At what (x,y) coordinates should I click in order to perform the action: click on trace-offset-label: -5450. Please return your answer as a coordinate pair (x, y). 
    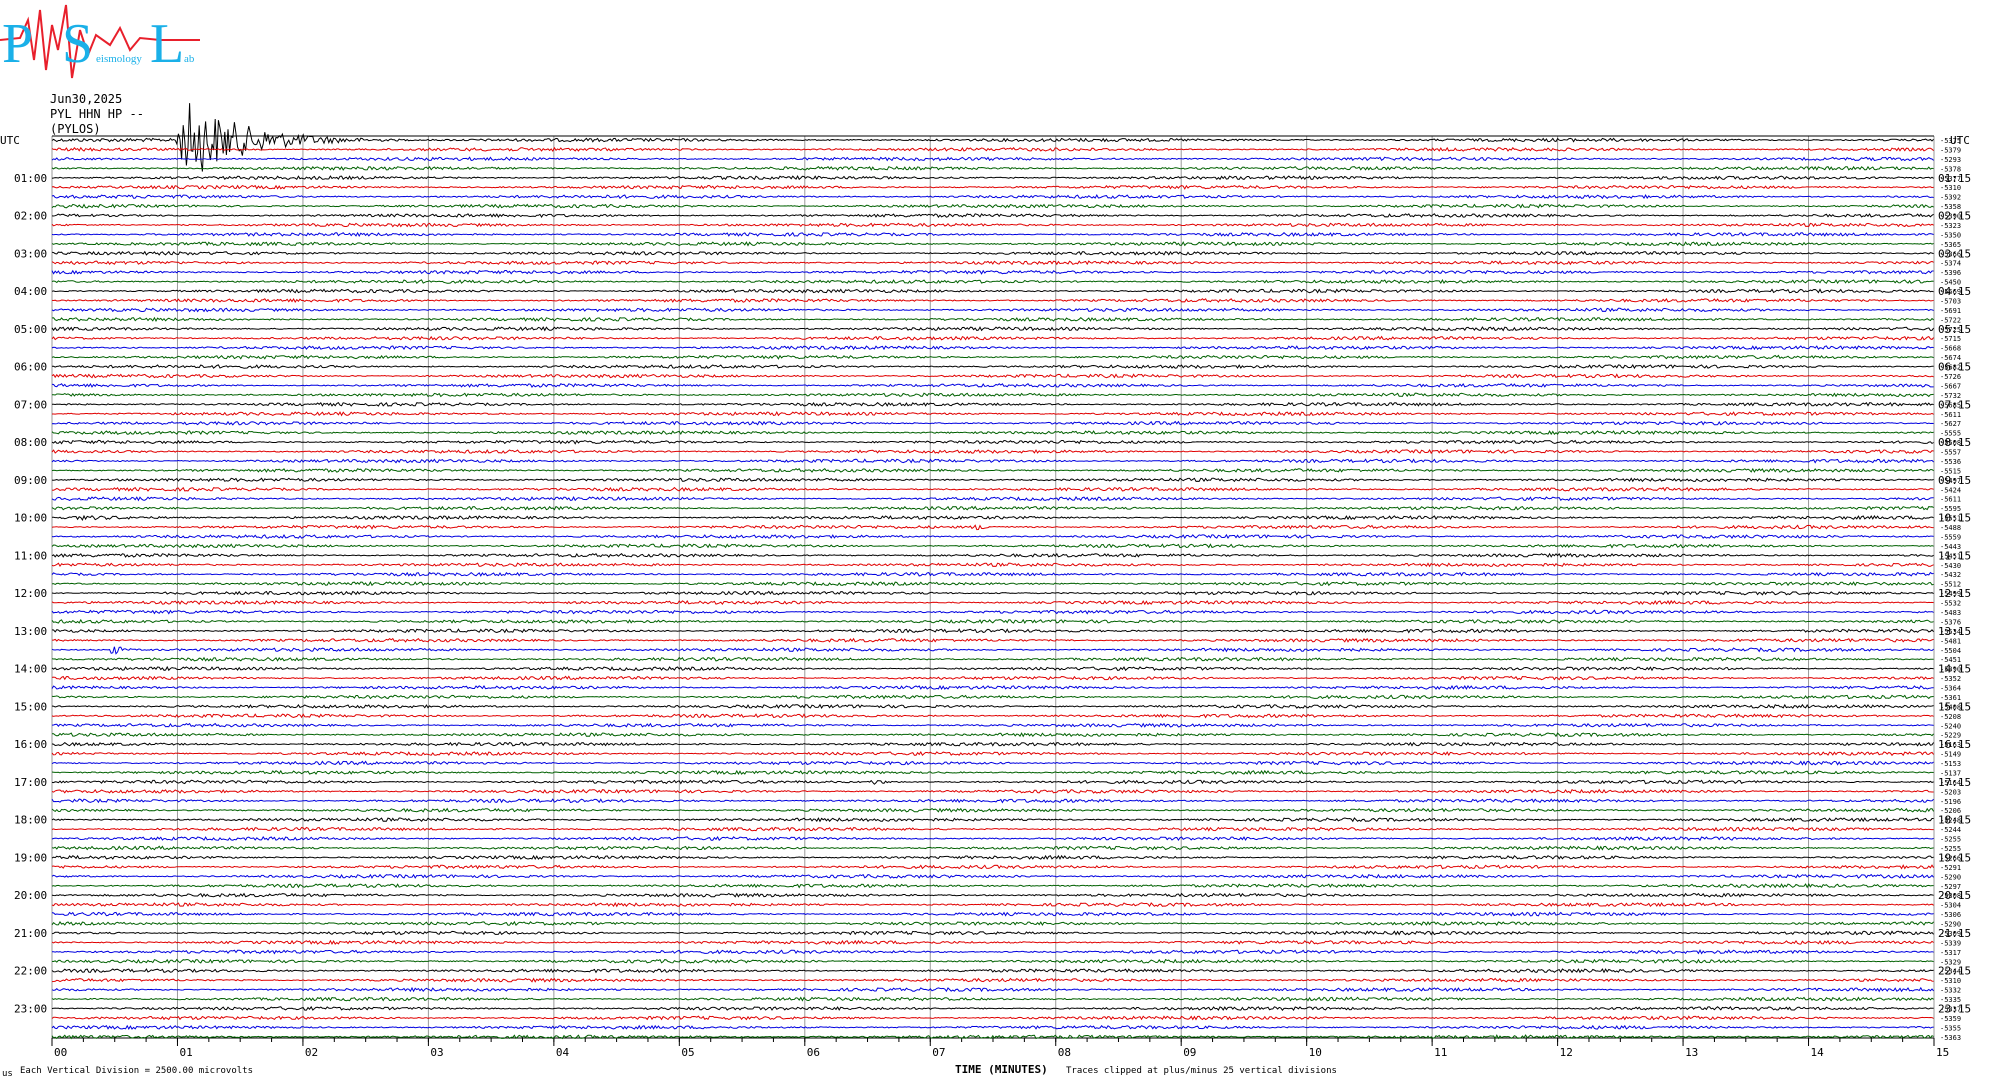
    Looking at the image, I should click on (1950, 283).